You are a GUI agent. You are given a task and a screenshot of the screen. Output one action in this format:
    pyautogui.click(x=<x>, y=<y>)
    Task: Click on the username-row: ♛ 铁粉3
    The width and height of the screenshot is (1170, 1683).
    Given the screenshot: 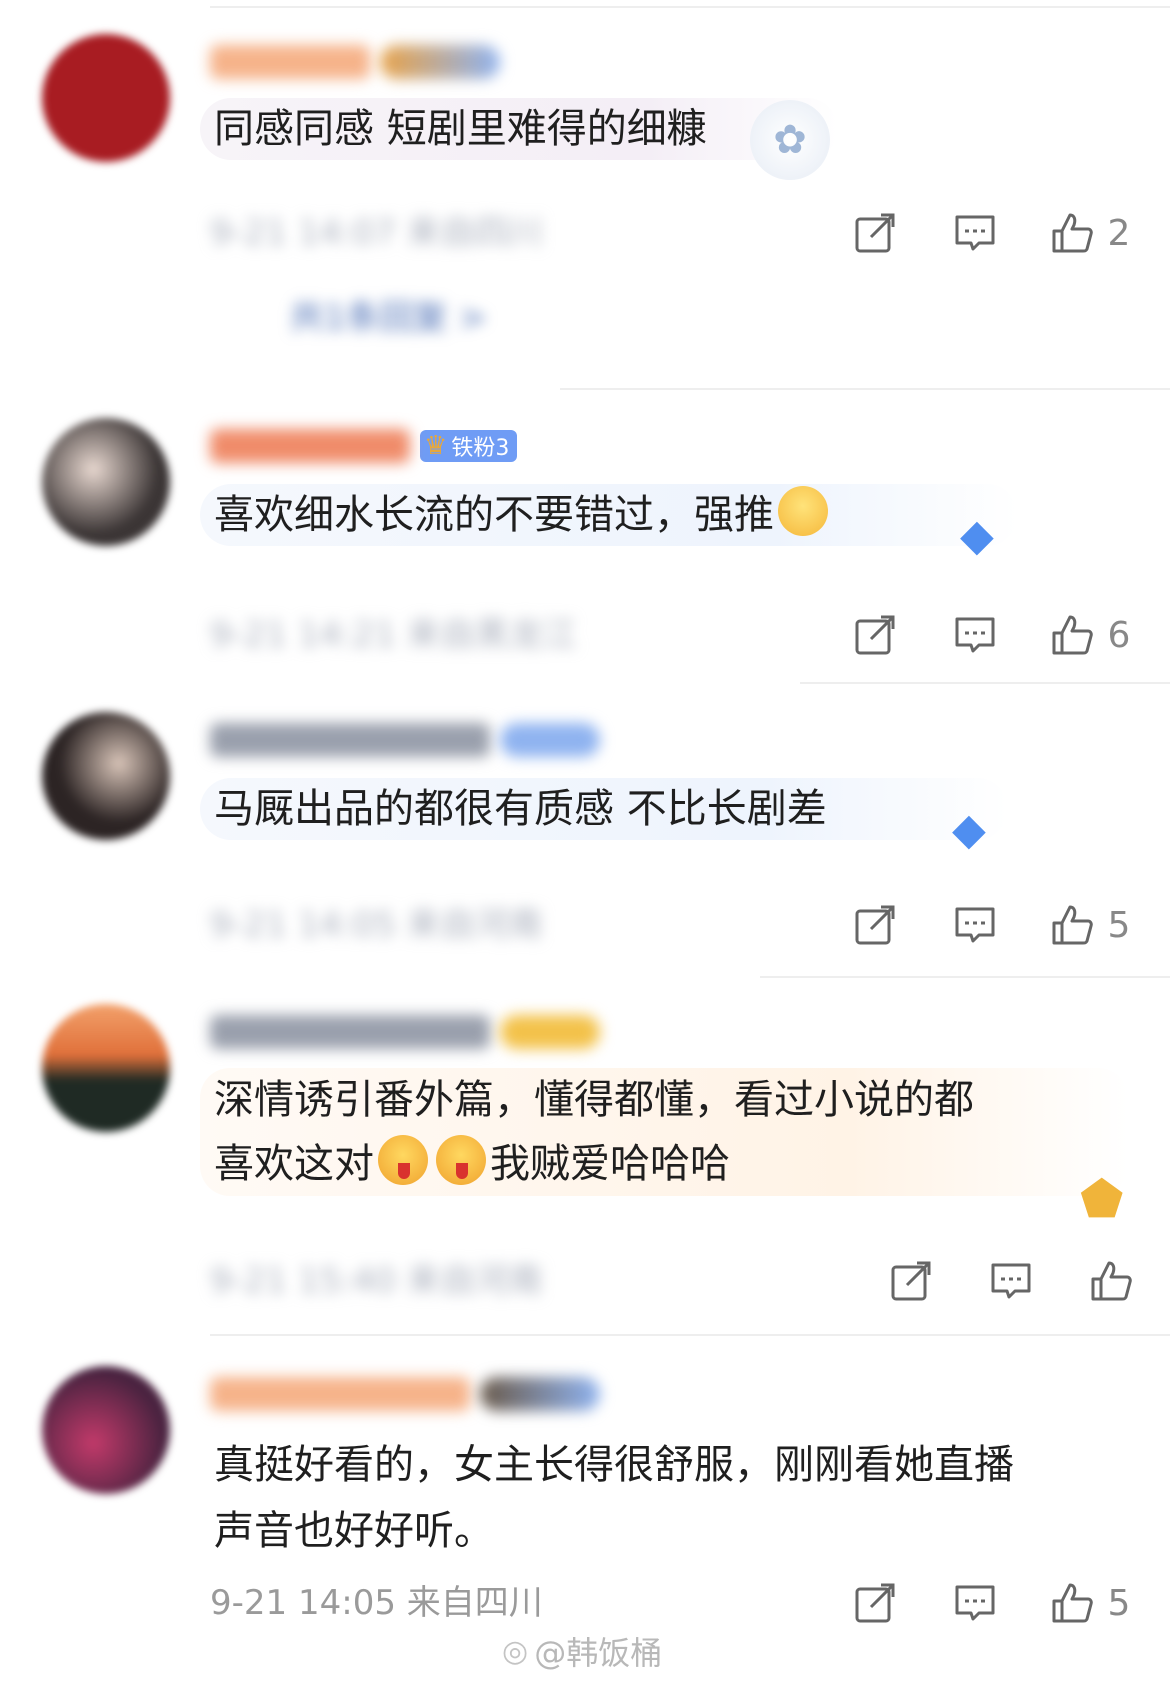 What is the action you would take?
    pyautogui.click(x=364, y=446)
    